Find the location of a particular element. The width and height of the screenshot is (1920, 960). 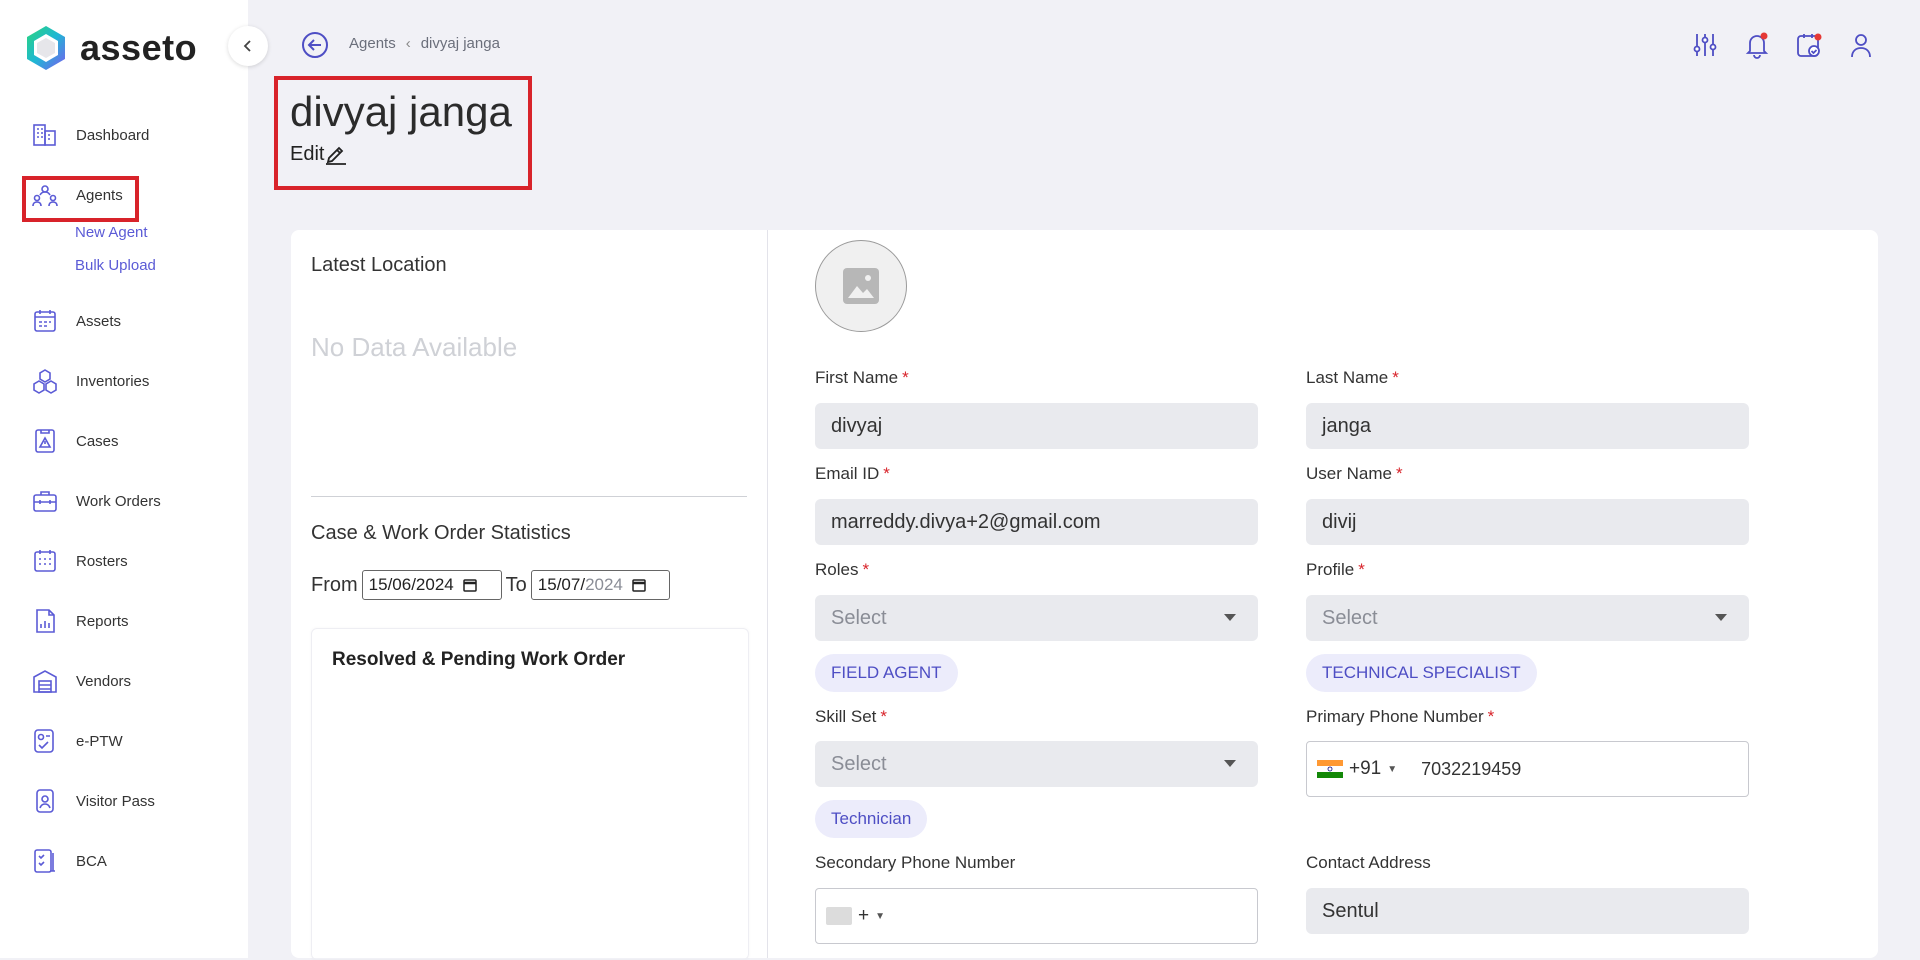

sidebar-item-cases: Cases is located at coordinates (74, 441).